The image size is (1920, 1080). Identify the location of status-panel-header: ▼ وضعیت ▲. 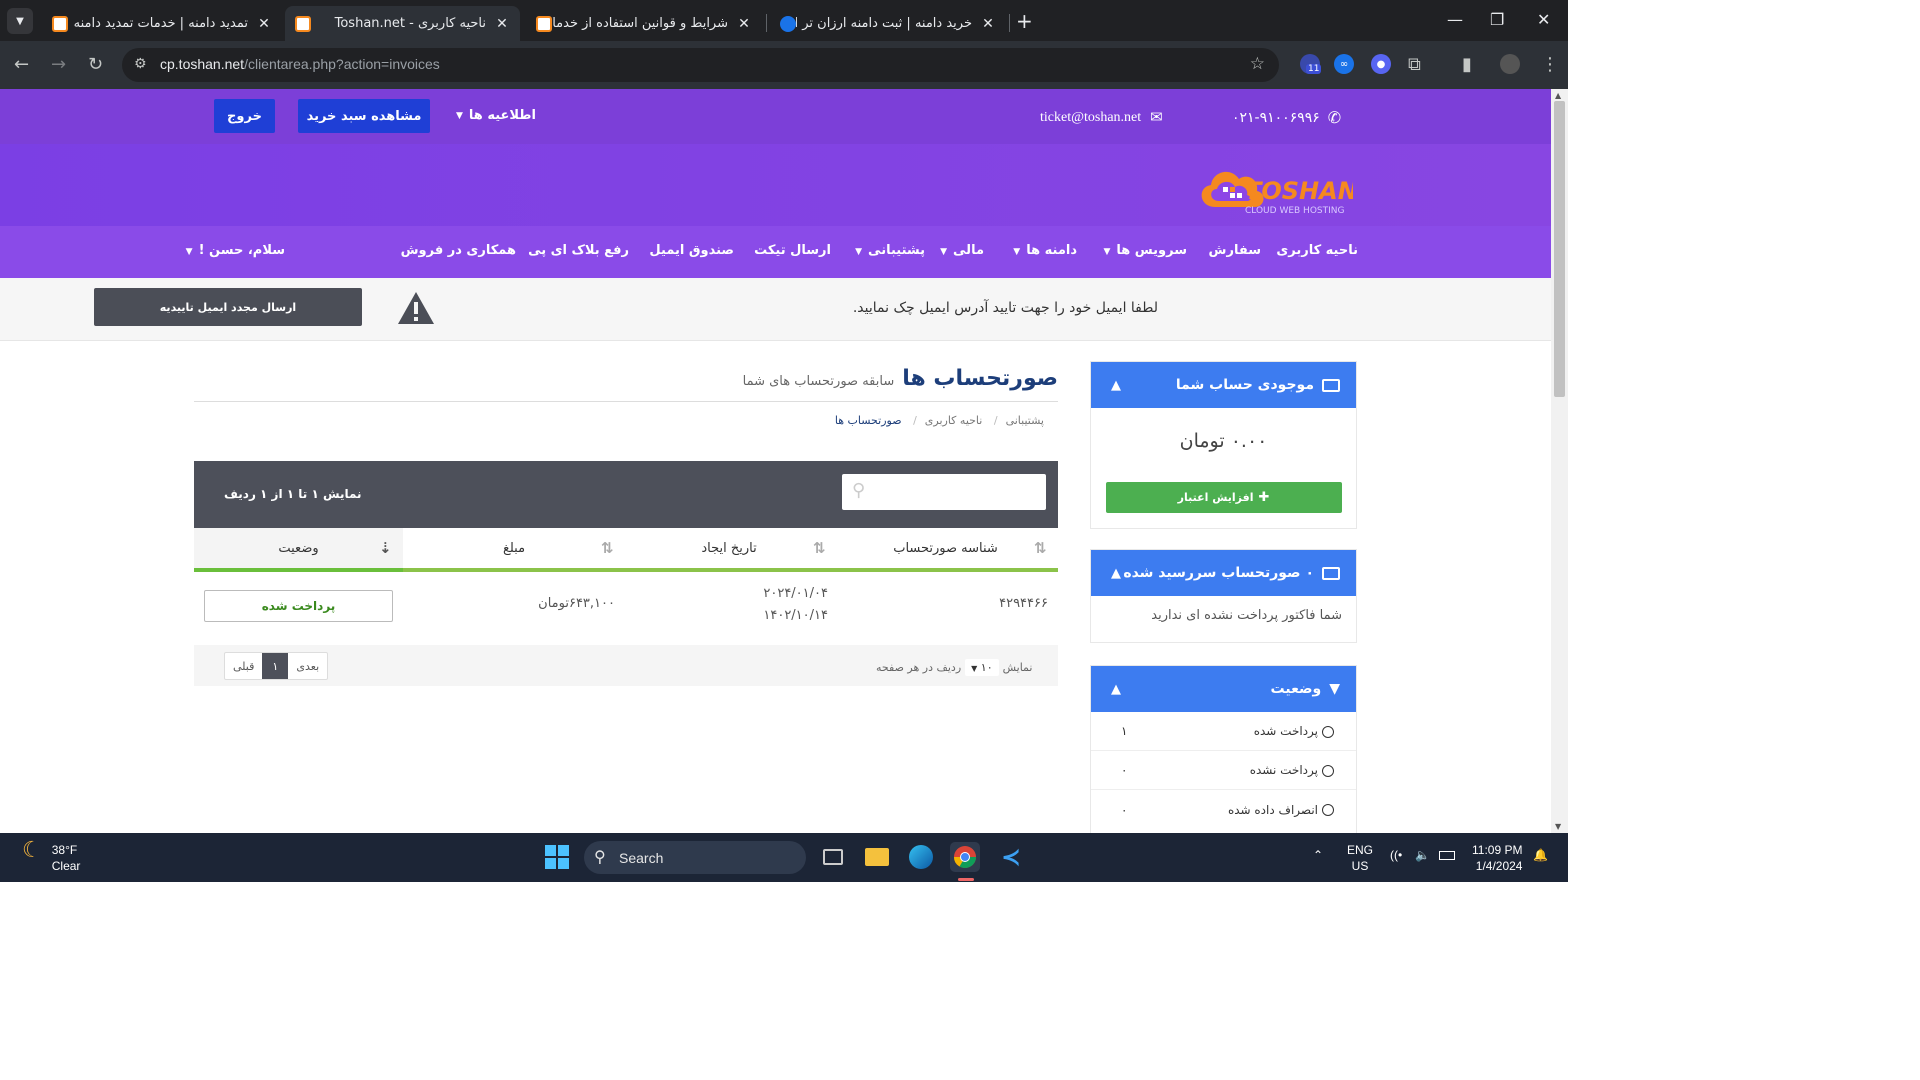
(1223, 689).